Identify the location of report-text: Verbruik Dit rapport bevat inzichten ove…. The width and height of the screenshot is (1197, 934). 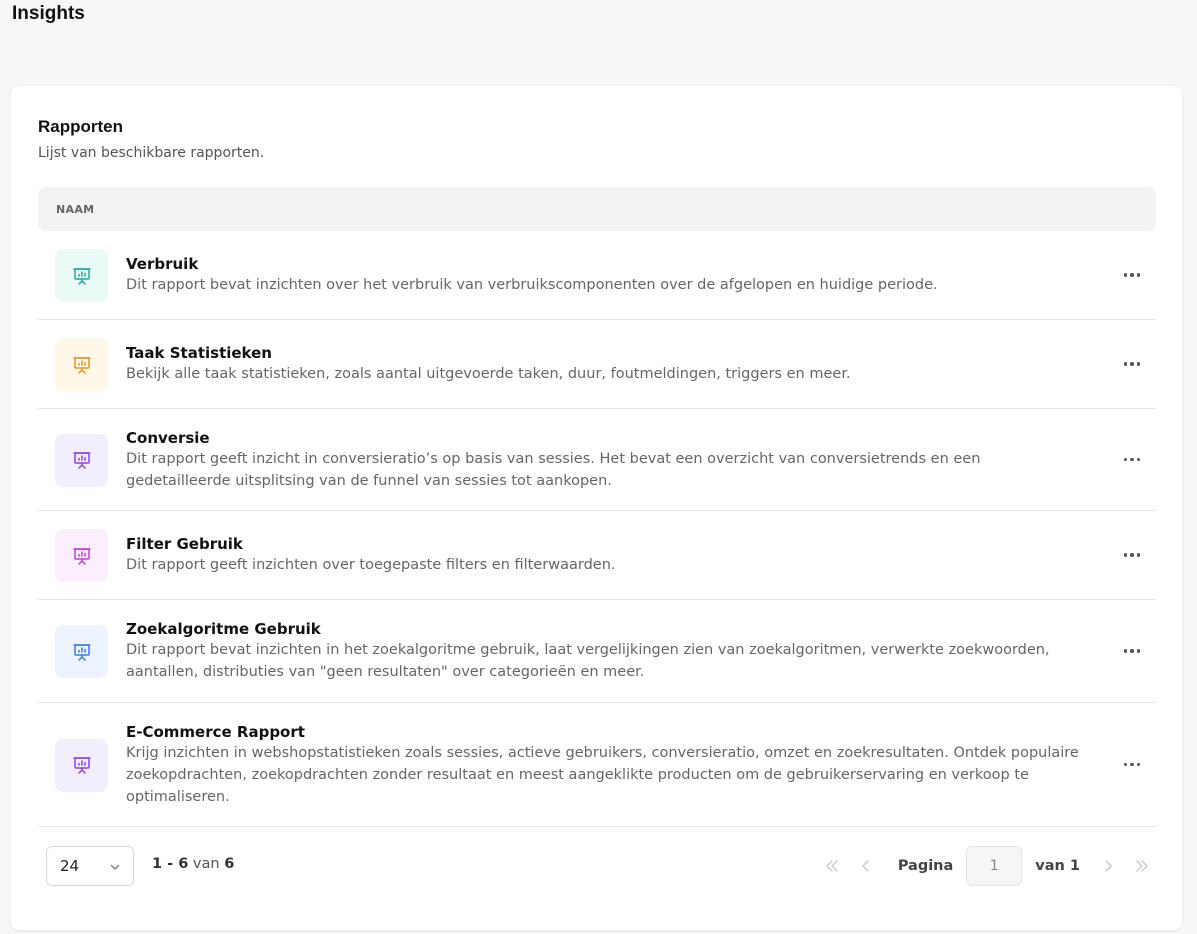
(606, 275).